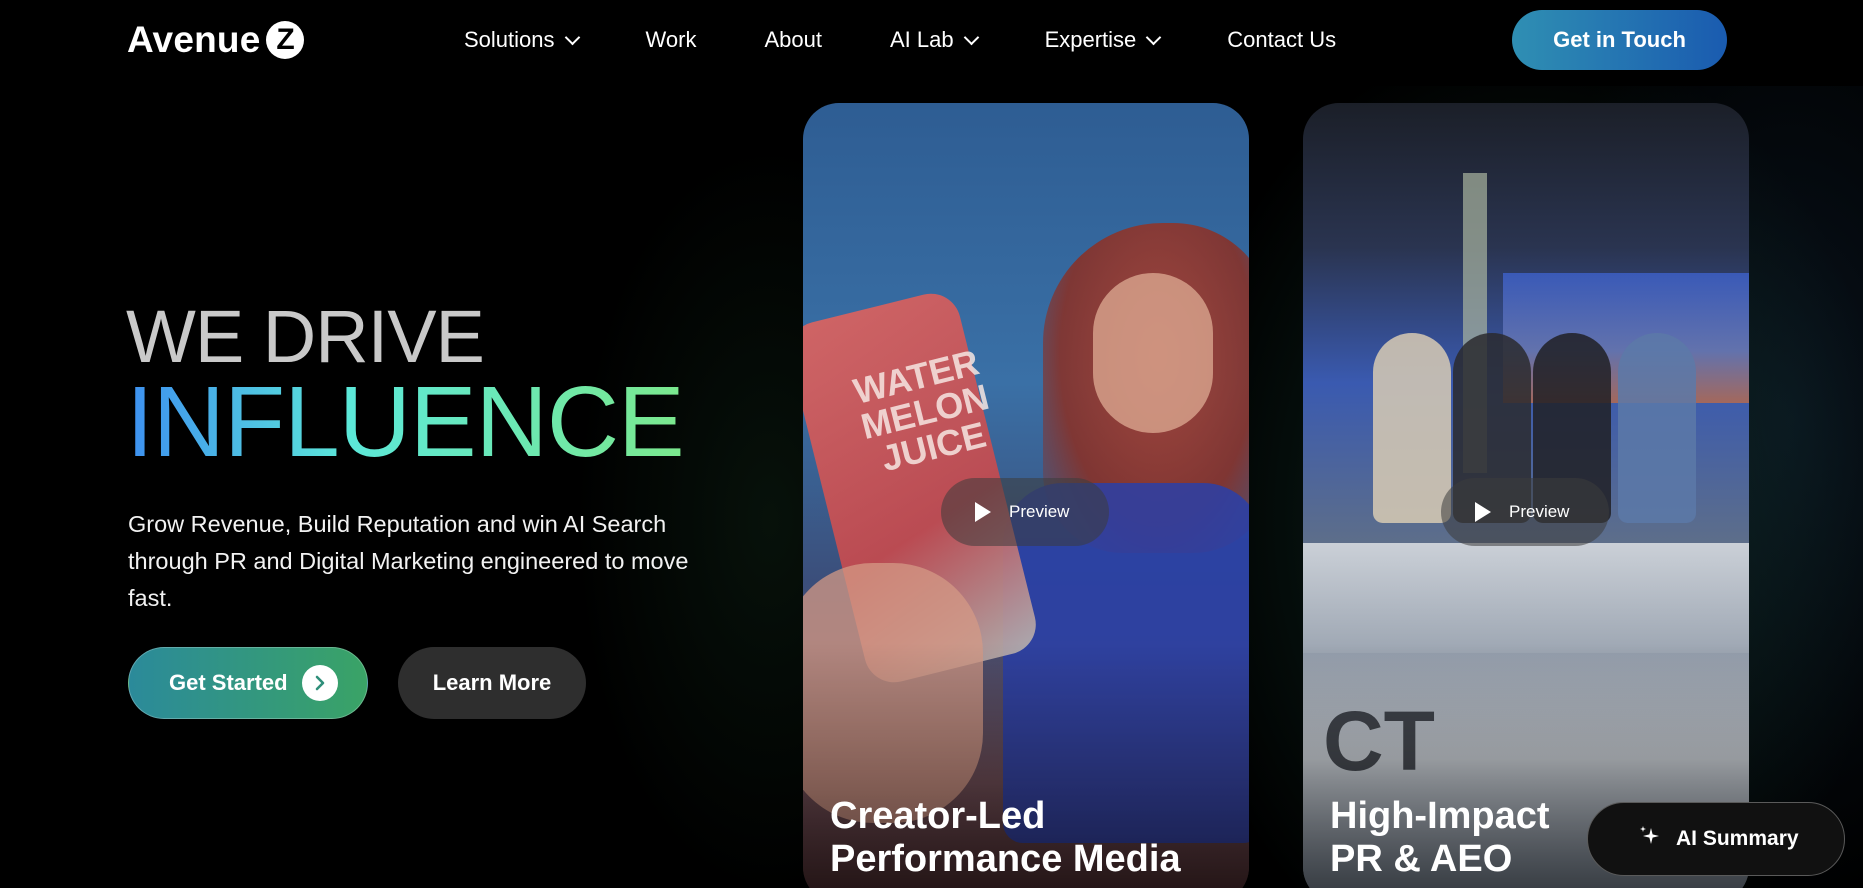 The width and height of the screenshot is (1863, 888). I want to click on card-title-line2: PR & AEO, so click(1421, 859).